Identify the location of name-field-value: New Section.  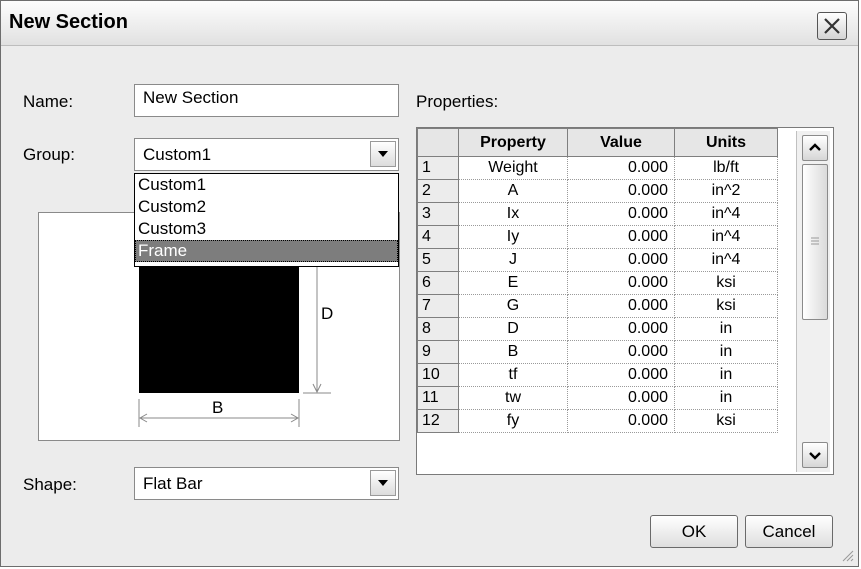
(191, 97).